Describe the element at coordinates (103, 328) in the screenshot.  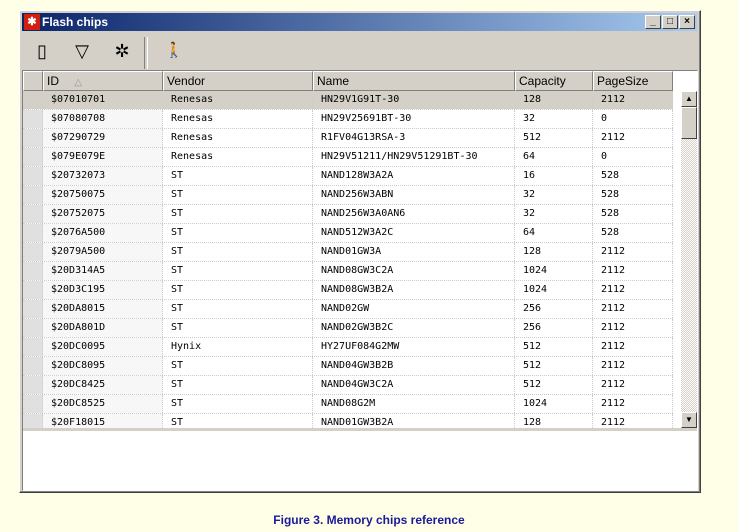
I see `cell-id: $20DA801D` at that location.